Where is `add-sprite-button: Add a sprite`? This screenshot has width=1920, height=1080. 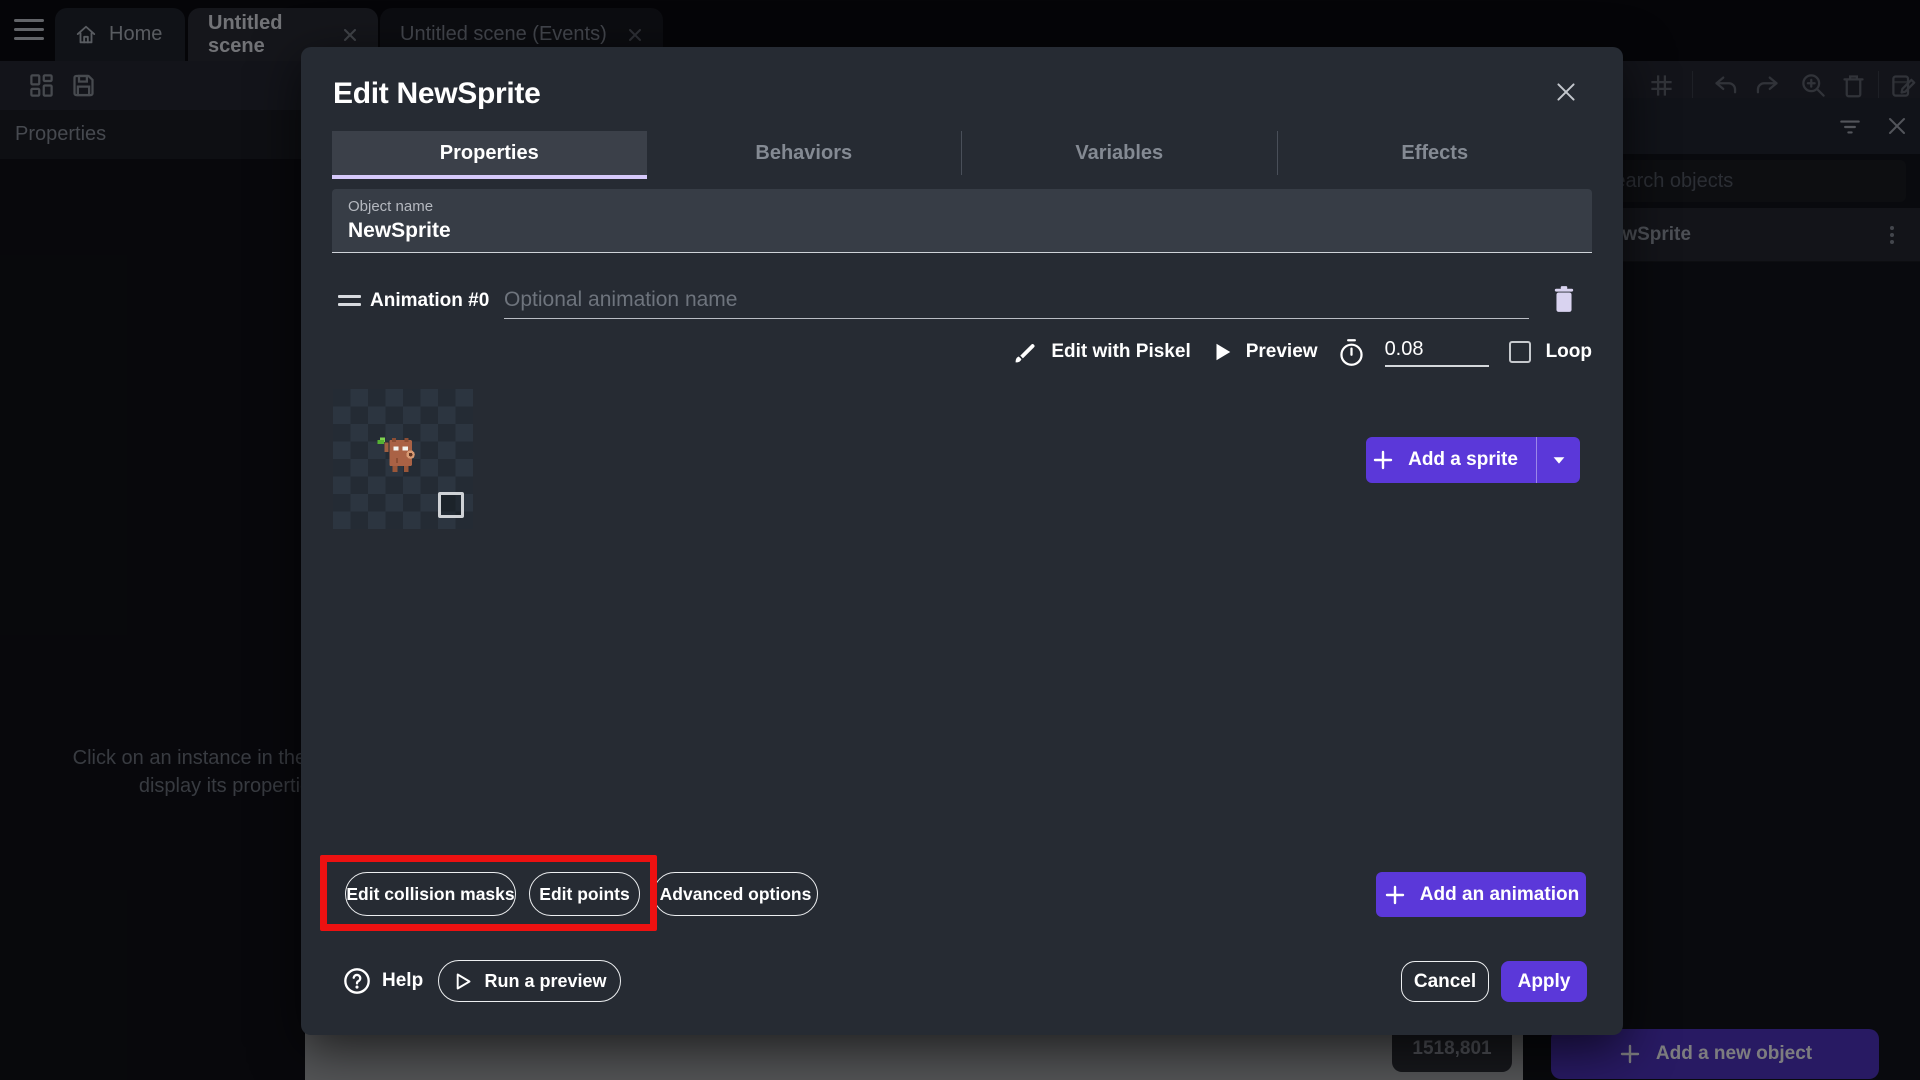 add-sprite-button: Add a sprite is located at coordinates (1473, 460).